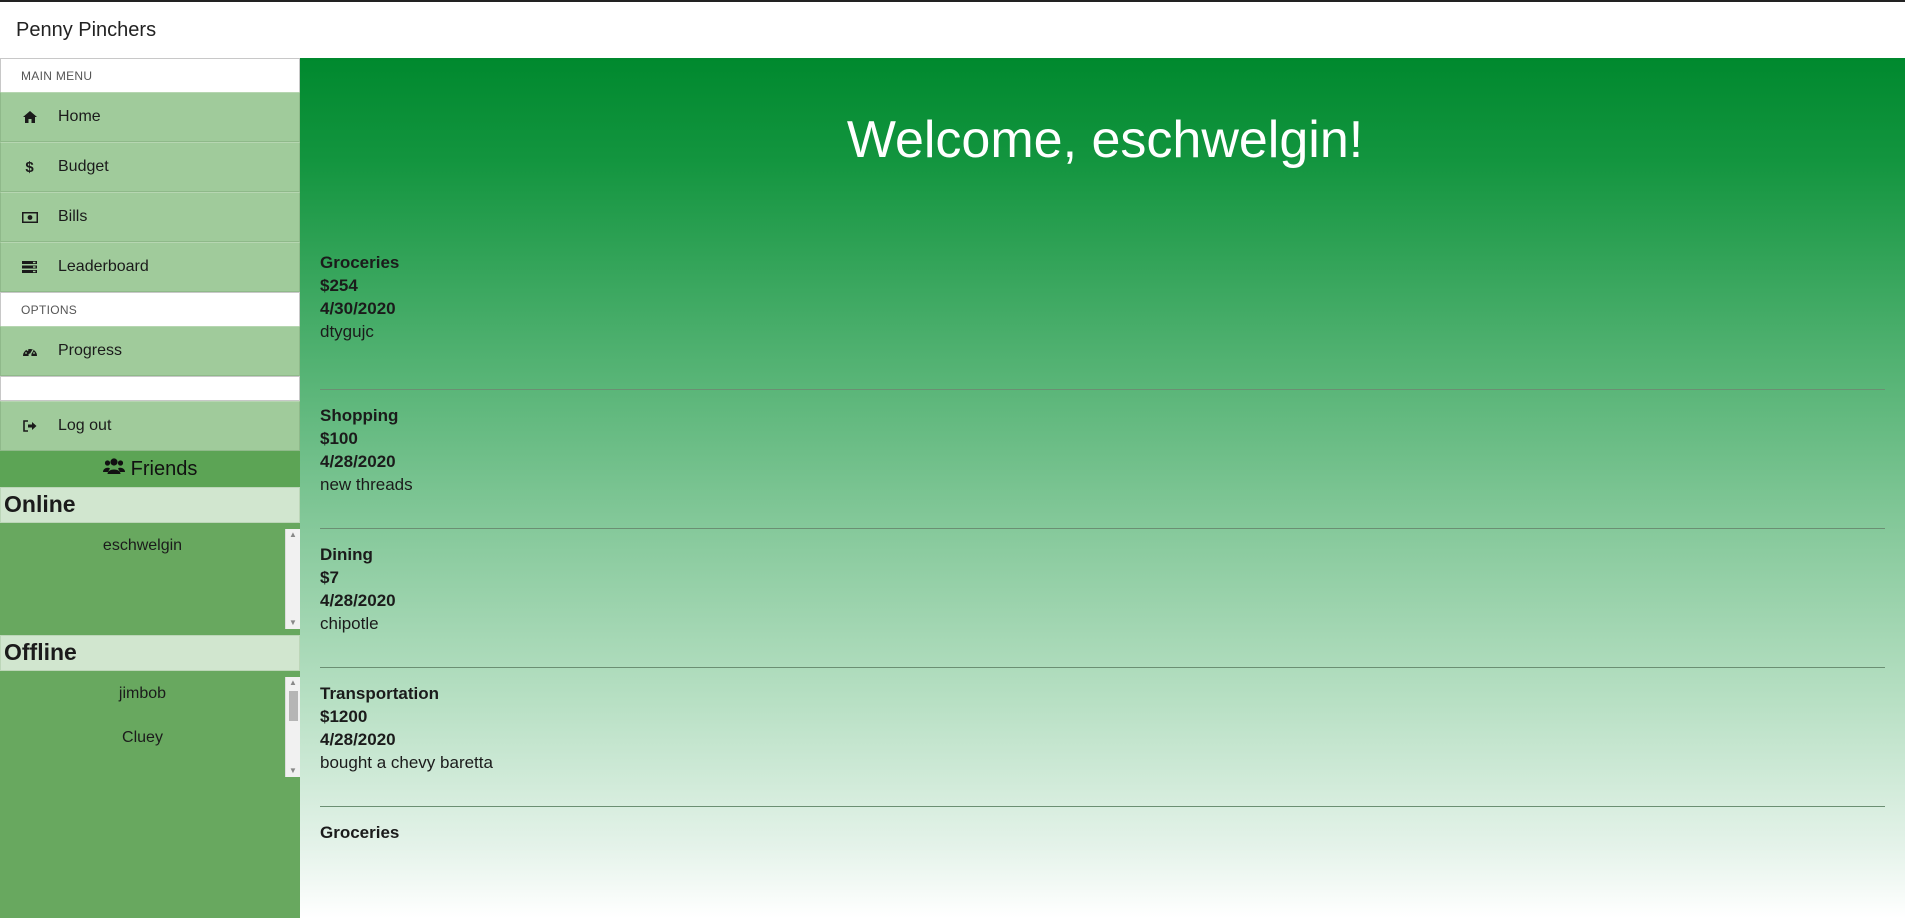 The height and width of the screenshot is (918, 1905). I want to click on transaction-amount: $7, so click(329, 577).